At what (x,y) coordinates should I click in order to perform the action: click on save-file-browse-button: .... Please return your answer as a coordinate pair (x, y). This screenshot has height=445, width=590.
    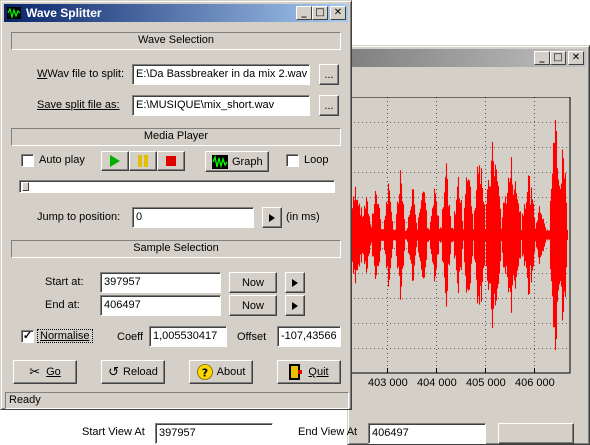
    Looking at the image, I should click on (329, 105).